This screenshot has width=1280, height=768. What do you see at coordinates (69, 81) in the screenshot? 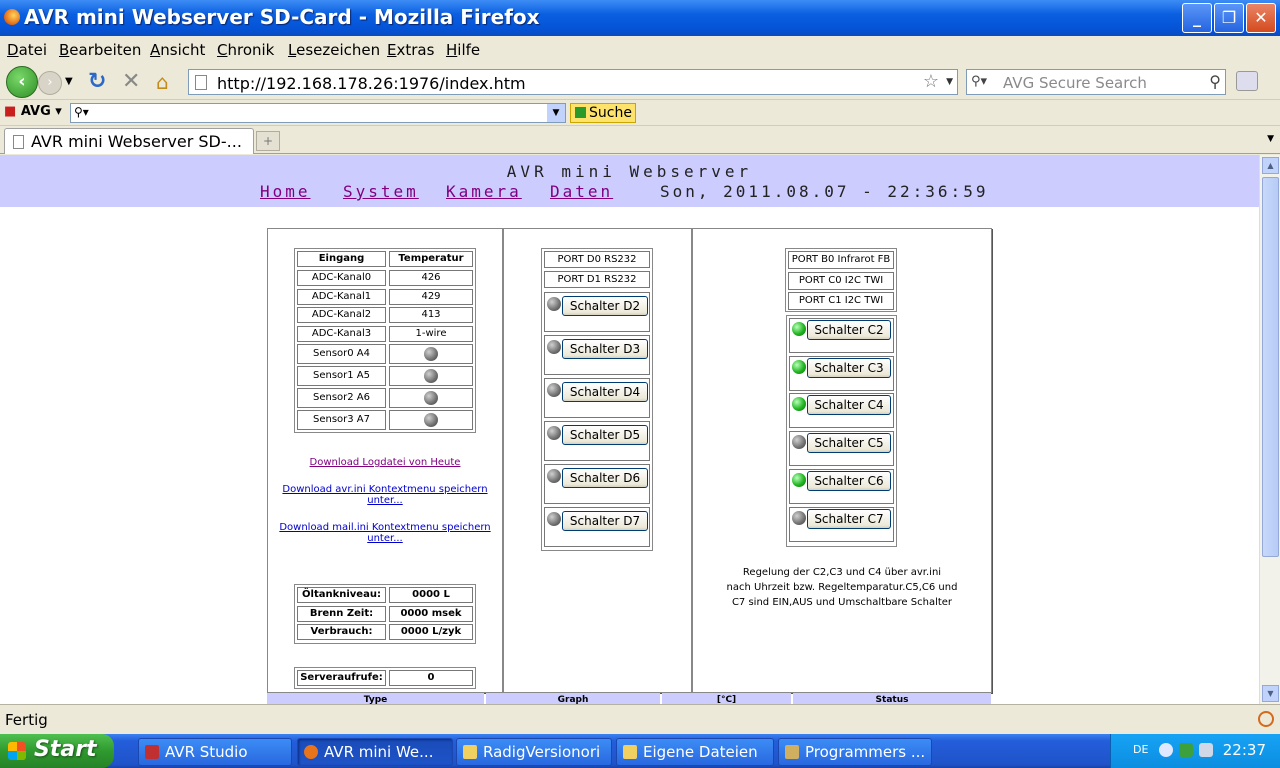
I see `history-dropdown-icon: ▼` at bounding box center [69, 81].